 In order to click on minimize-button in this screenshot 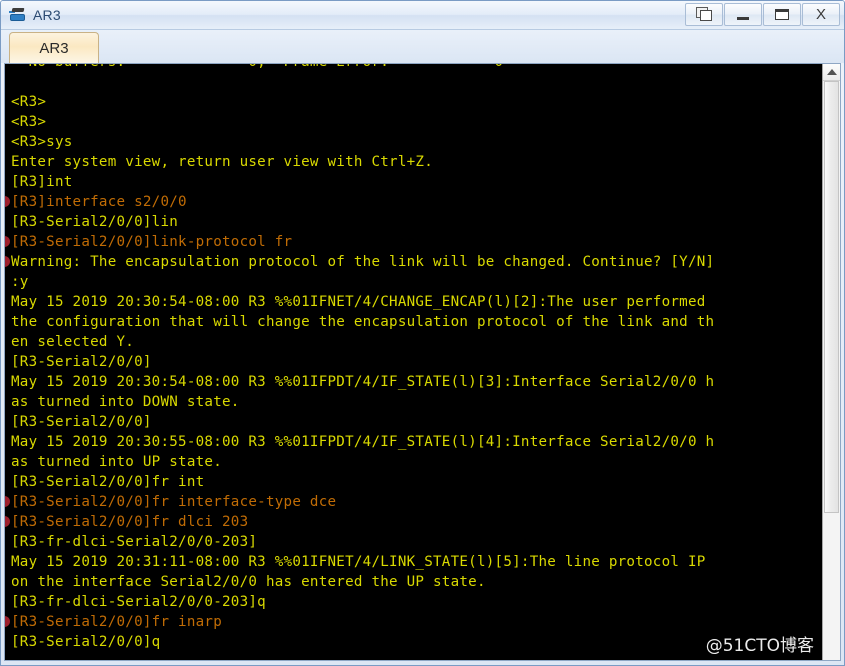, I will do `click(743, 14)`.